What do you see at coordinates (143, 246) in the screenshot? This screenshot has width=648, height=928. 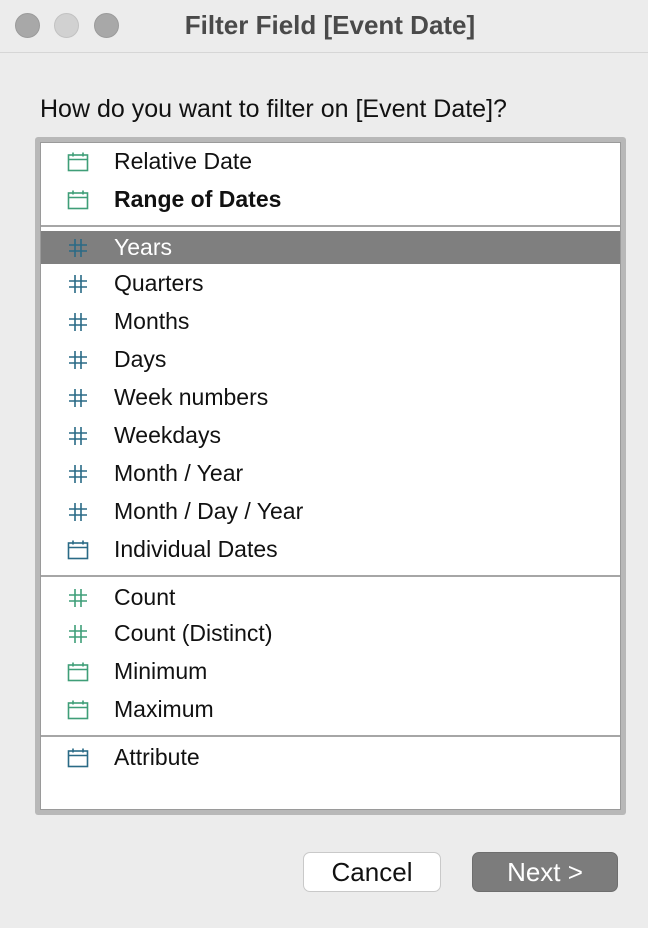 I see `list-item-label: Years` at bounding box center [143, 246].